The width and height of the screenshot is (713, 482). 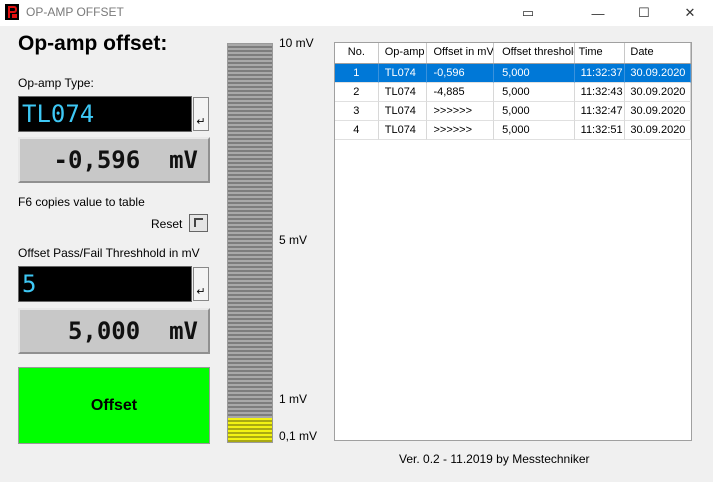 What do you see at coordinates (461, 92) in the screenshot?
I see `table-cell: -4,885` at bounding box center [461, 92].